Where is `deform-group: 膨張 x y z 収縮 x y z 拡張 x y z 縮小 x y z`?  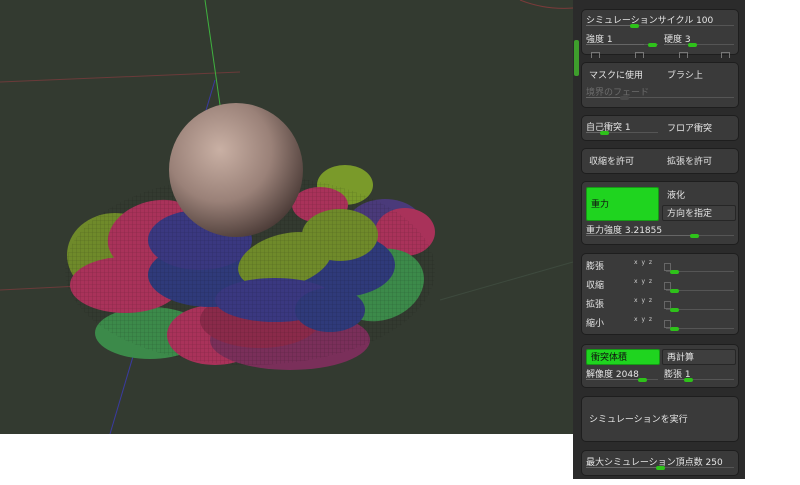 deform-group: 膨張 x y z 収縮 x y z 拡張 x y z 縮小 x y z is located at coordinates (660, 294).